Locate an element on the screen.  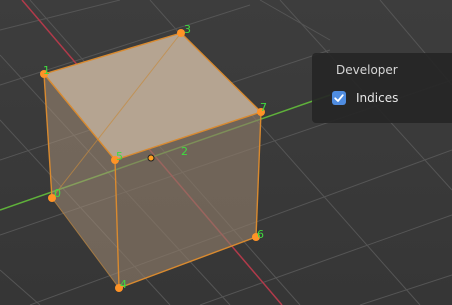
vertex-index-1: 1 is located at coordinates (46, 70).